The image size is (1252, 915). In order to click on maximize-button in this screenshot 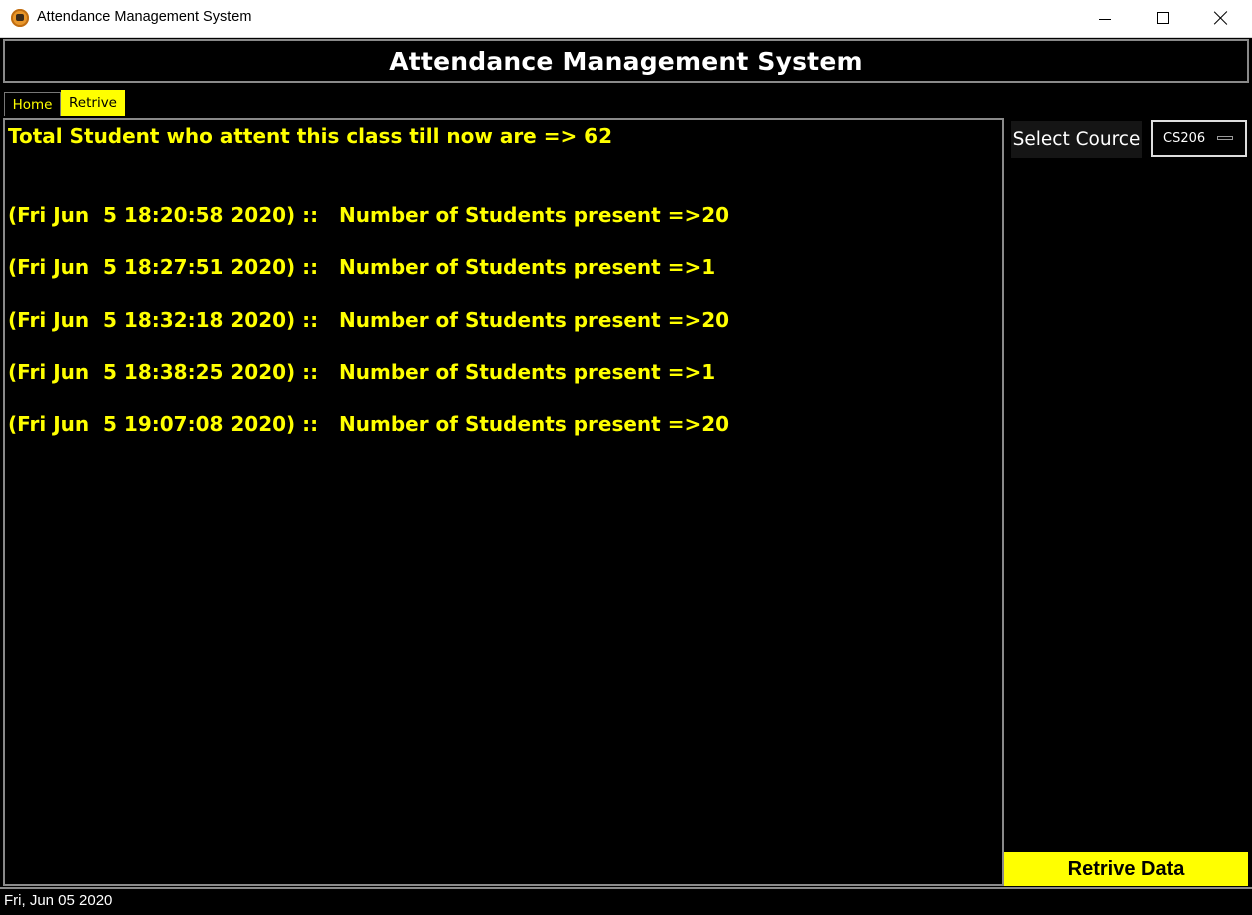, I will do `click(1163, 19)`.